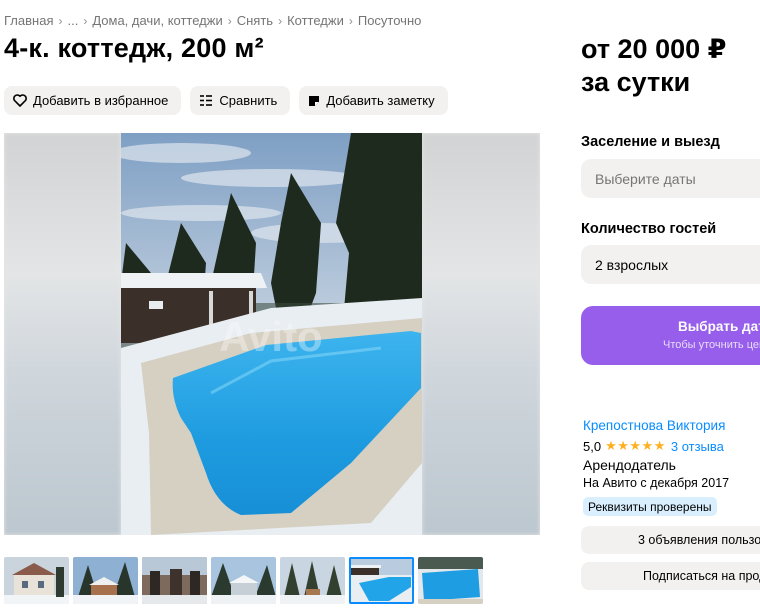 Image resolution: width=760 pixels, height=610 pixels. What do you see at coordinates (314, 100) in the screenshot?
I see `note-icon` at bounding box center [314, 100].